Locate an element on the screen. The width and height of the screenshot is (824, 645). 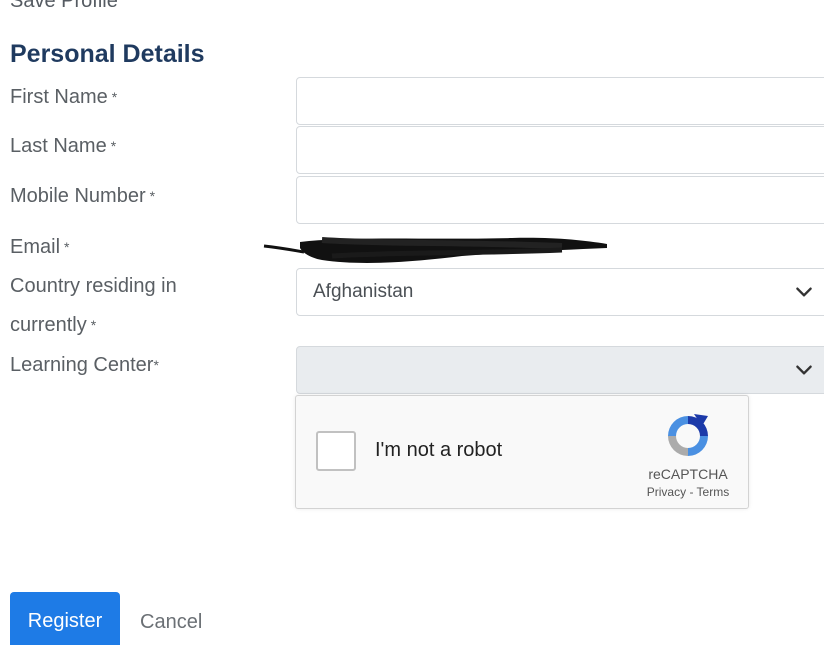
country-select-value: Afghanistan is located at coordinates (363, 291).